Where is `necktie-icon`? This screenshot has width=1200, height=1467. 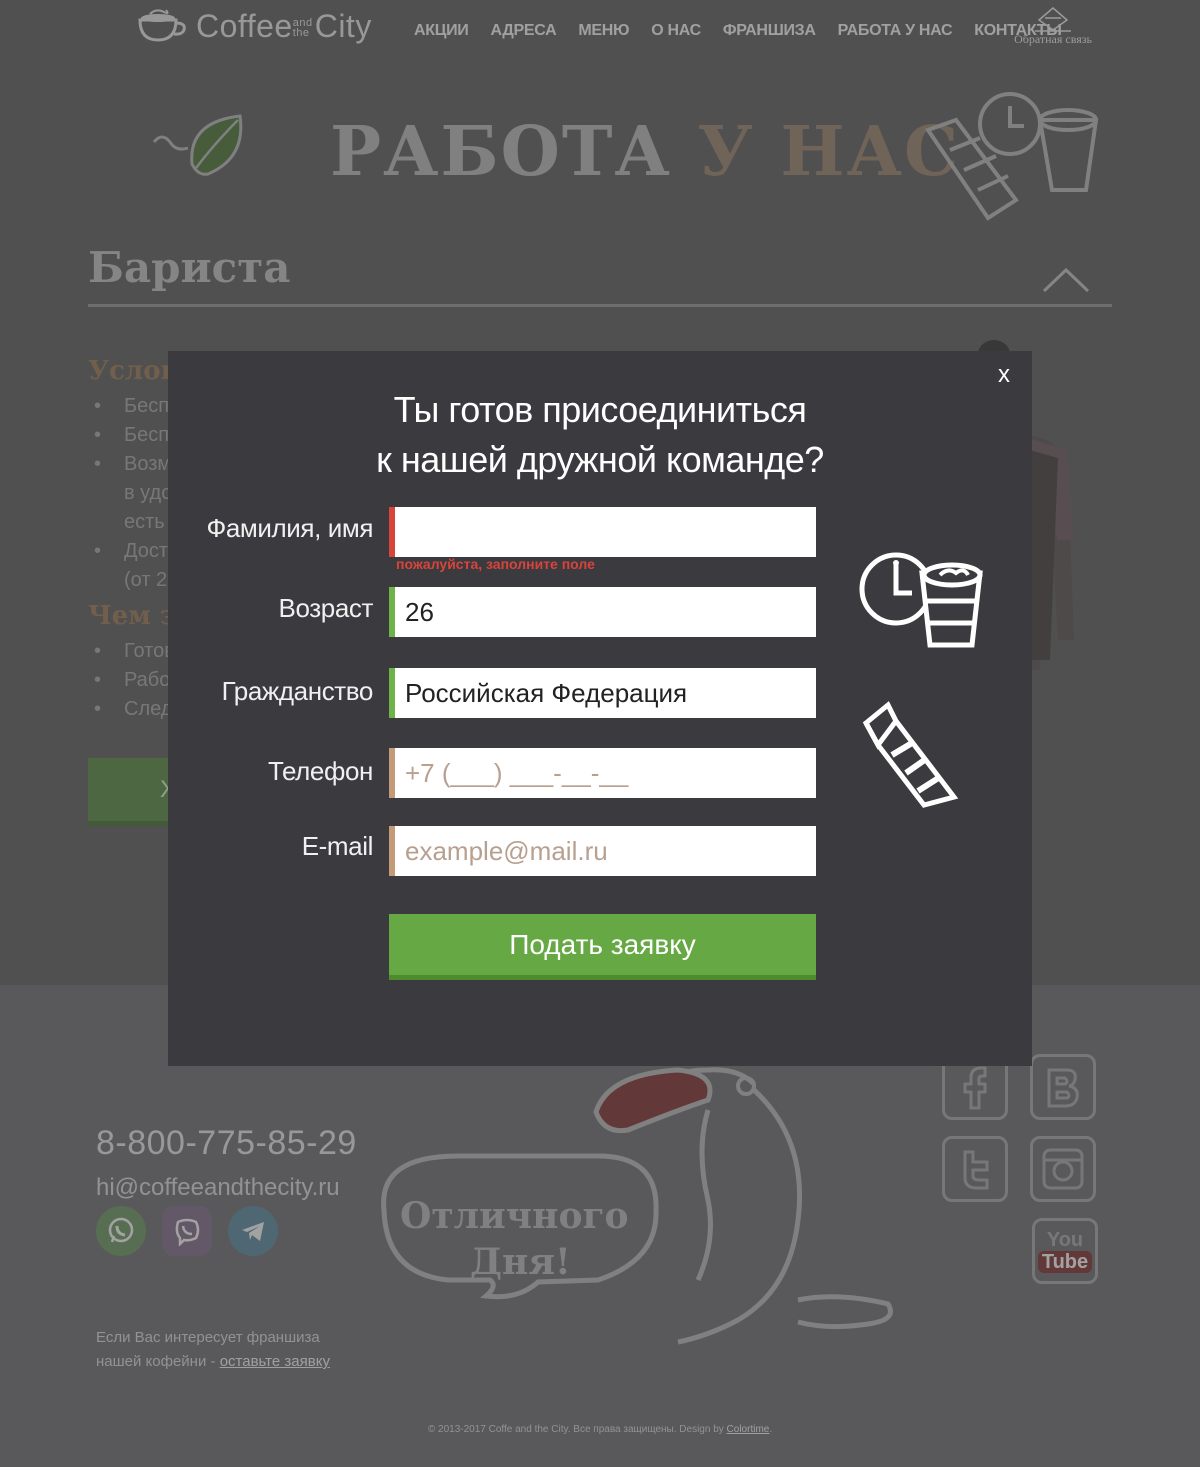
necktie-icon is located at coordinates (910, 754).